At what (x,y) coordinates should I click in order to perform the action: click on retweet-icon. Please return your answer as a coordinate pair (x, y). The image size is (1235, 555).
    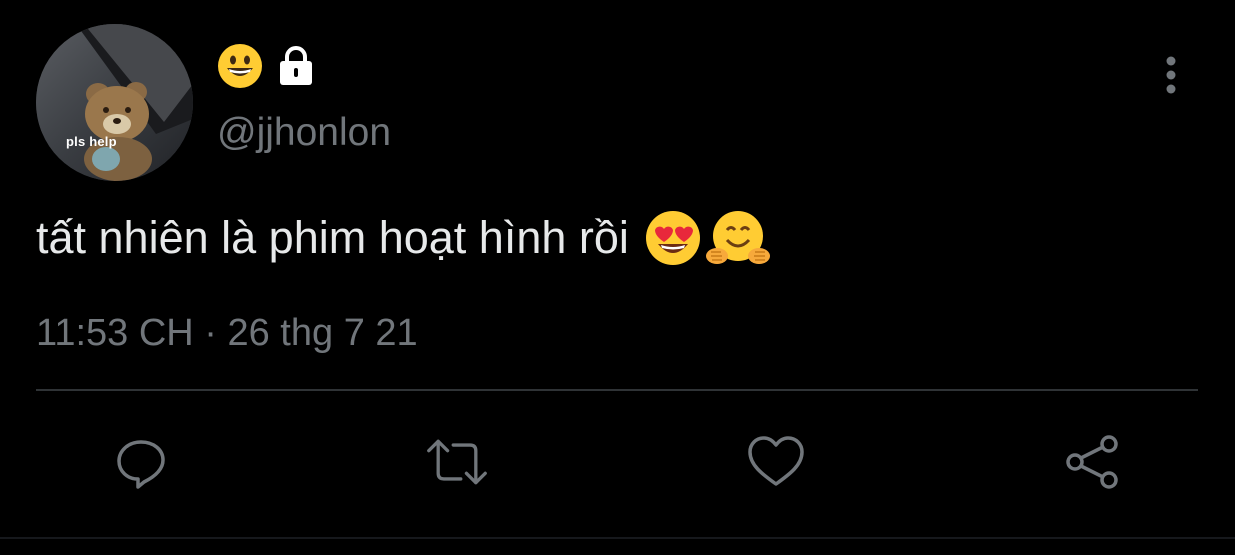
    Looking at the image, I should click on (457, 462).